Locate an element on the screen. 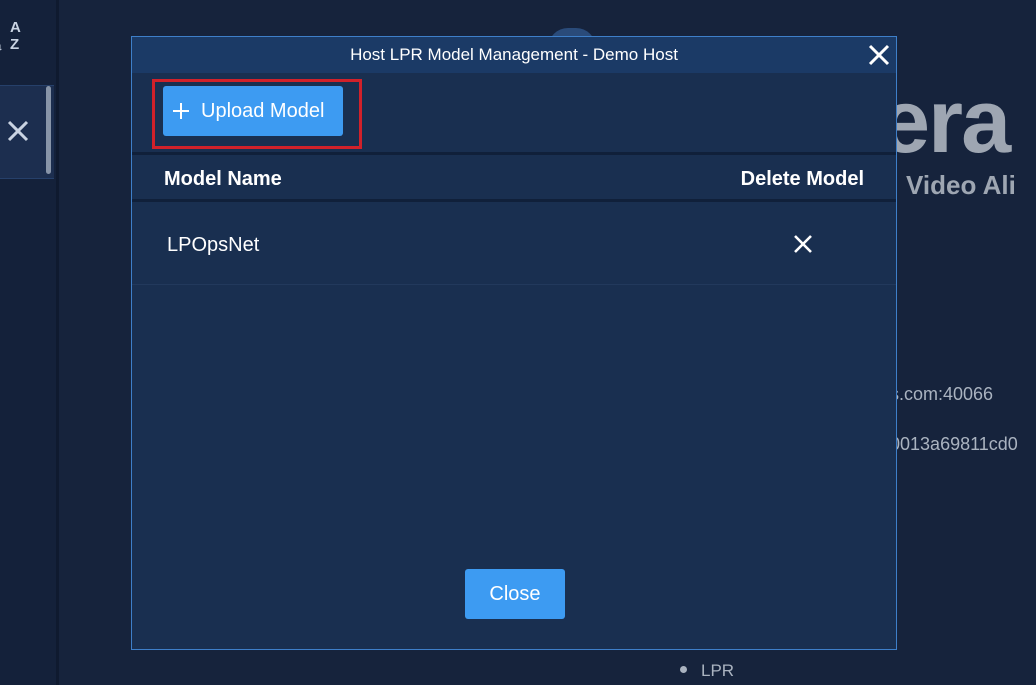  rail-scrollbar is located at coordinates (48, 130).